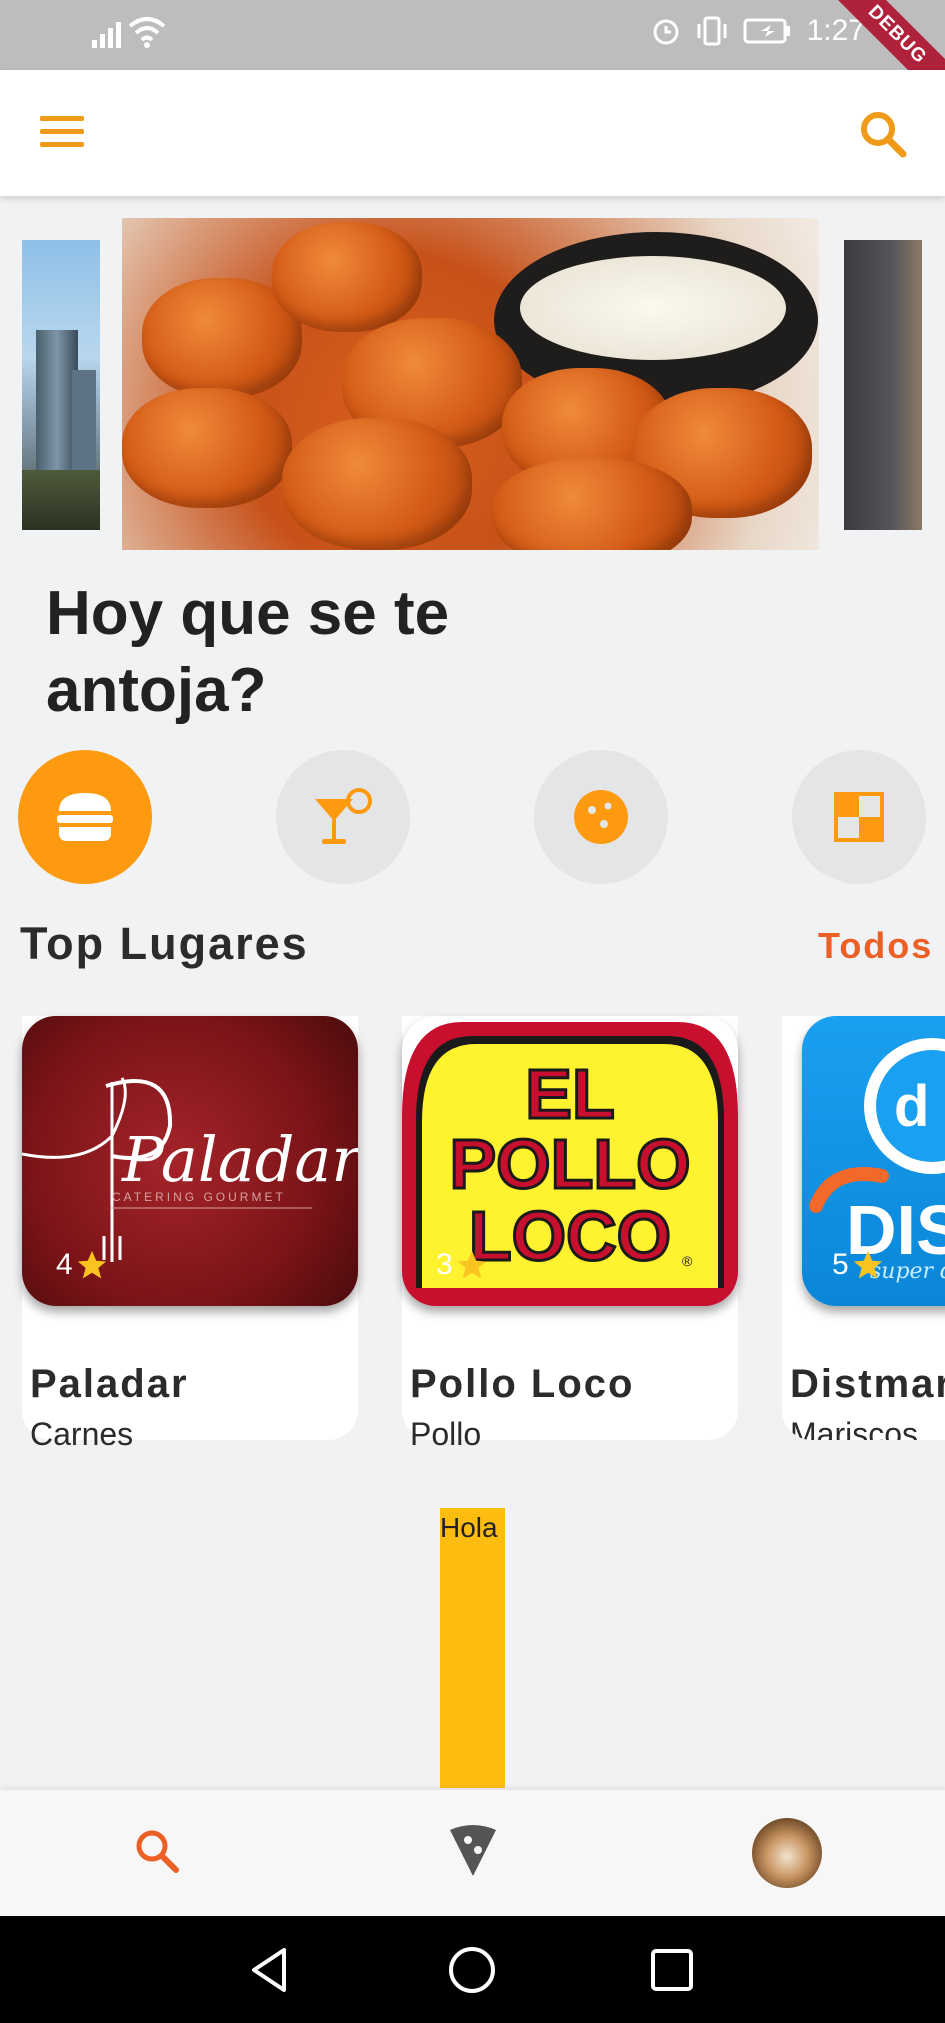 This screenshot has height=2023, width=945. What do you see at coordinates (867, 1384) in the screenshot?
I see `place-name: Distmar` at bounding box center [867, 1384].